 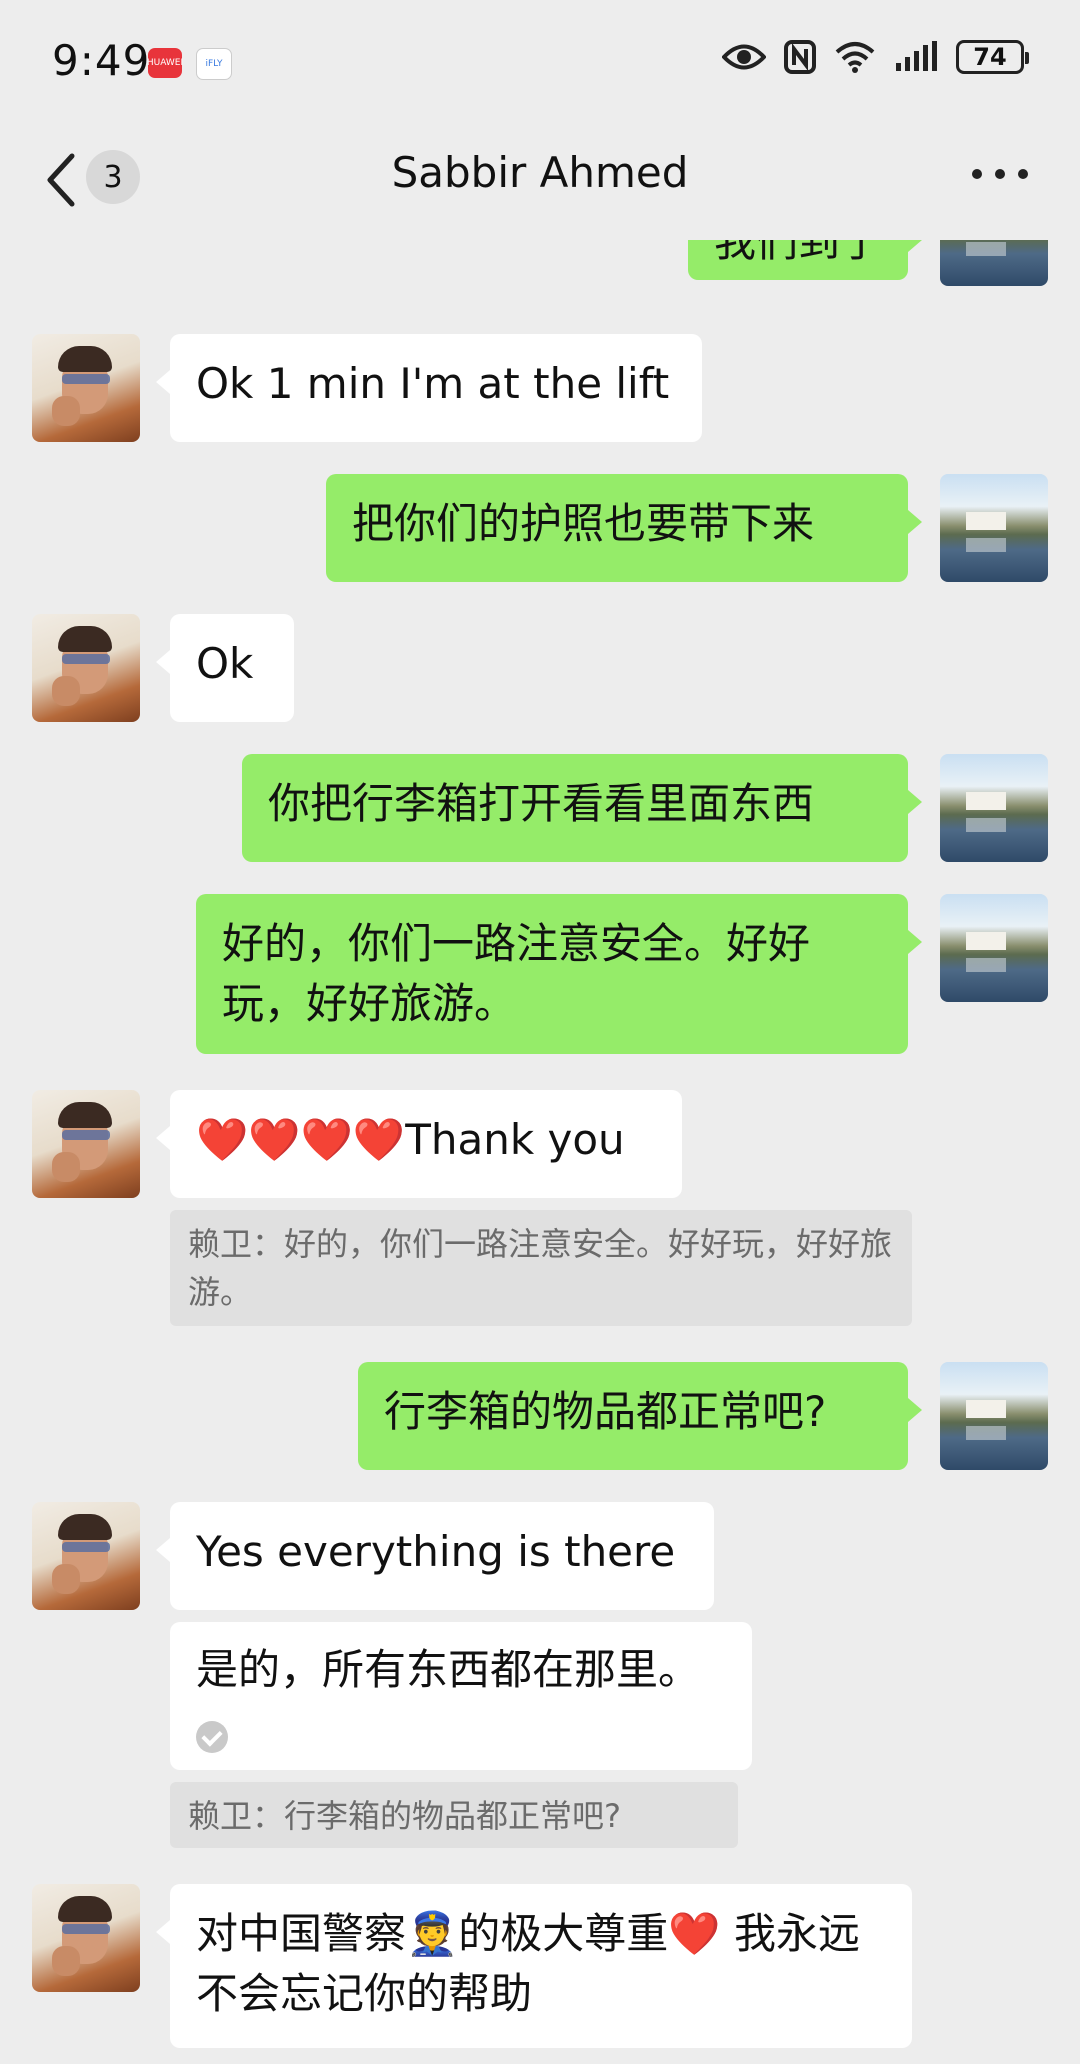 What do you see at coordinates (540, 172) in the screenshot?
I see `contact-name: Sabbir Ahmed` at bounding box center [540, 172].